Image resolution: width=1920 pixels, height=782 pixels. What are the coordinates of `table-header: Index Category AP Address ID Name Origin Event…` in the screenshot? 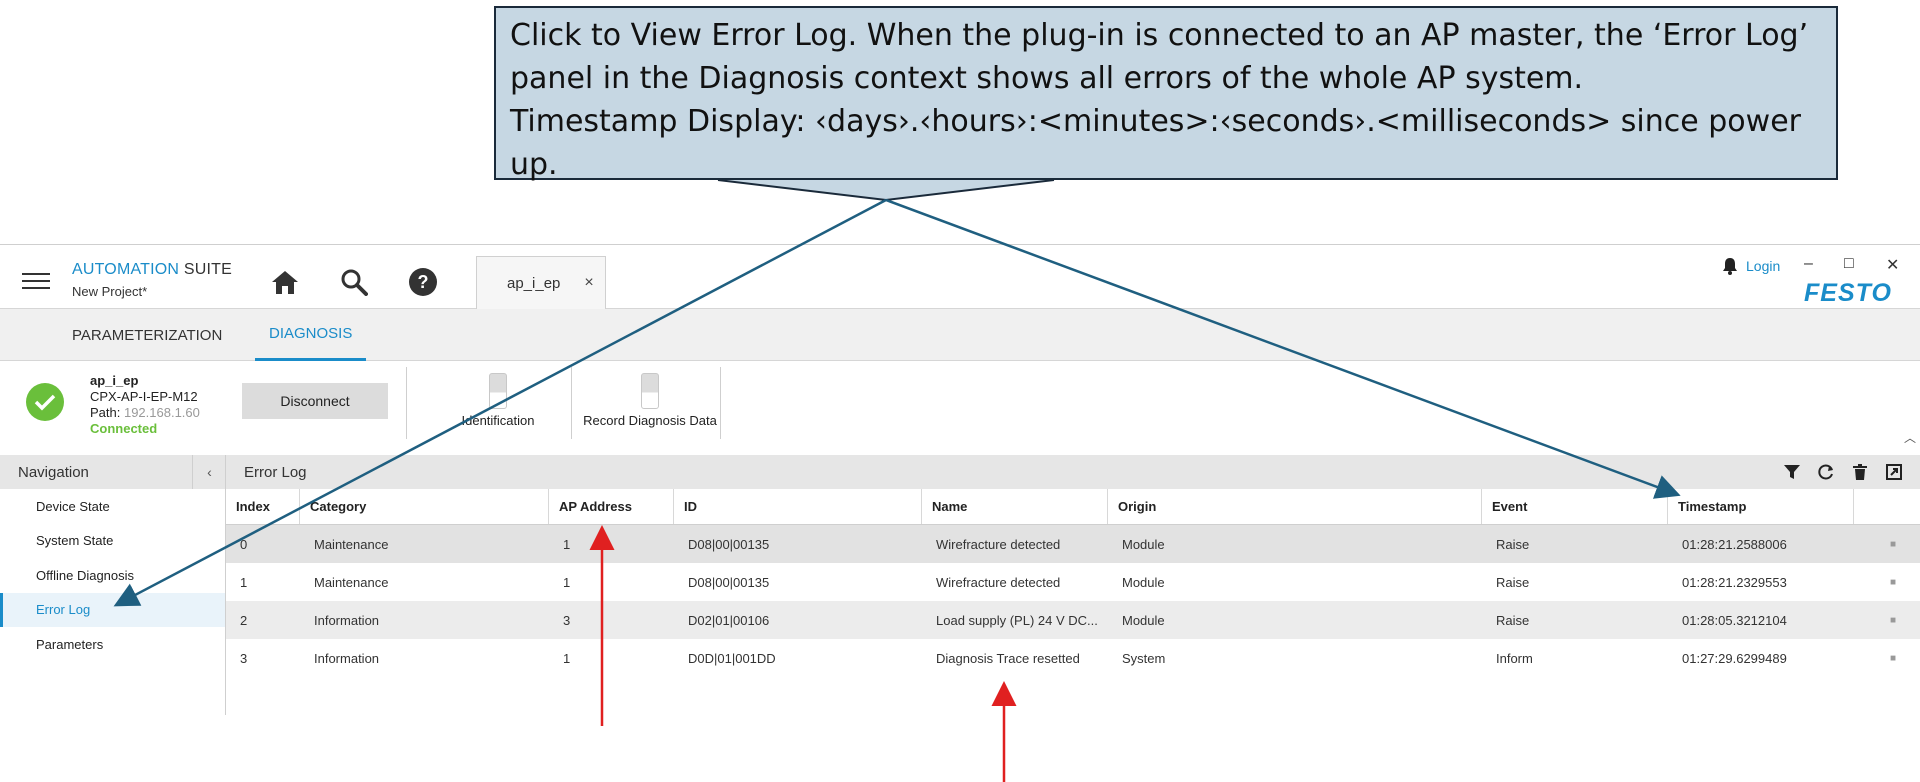 It's located at (1073, 507).